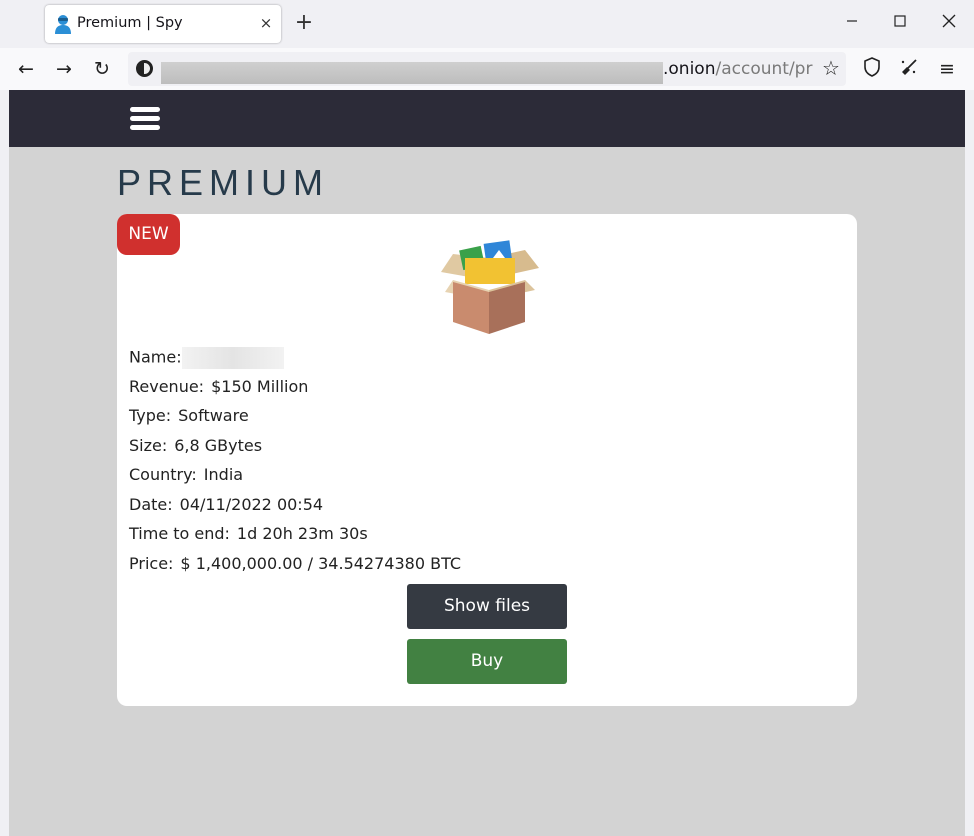 This screenshot has width=974, height=836. Describe the element at coordinates (487, 118) in the screenshot. I see `site-header` at that location.